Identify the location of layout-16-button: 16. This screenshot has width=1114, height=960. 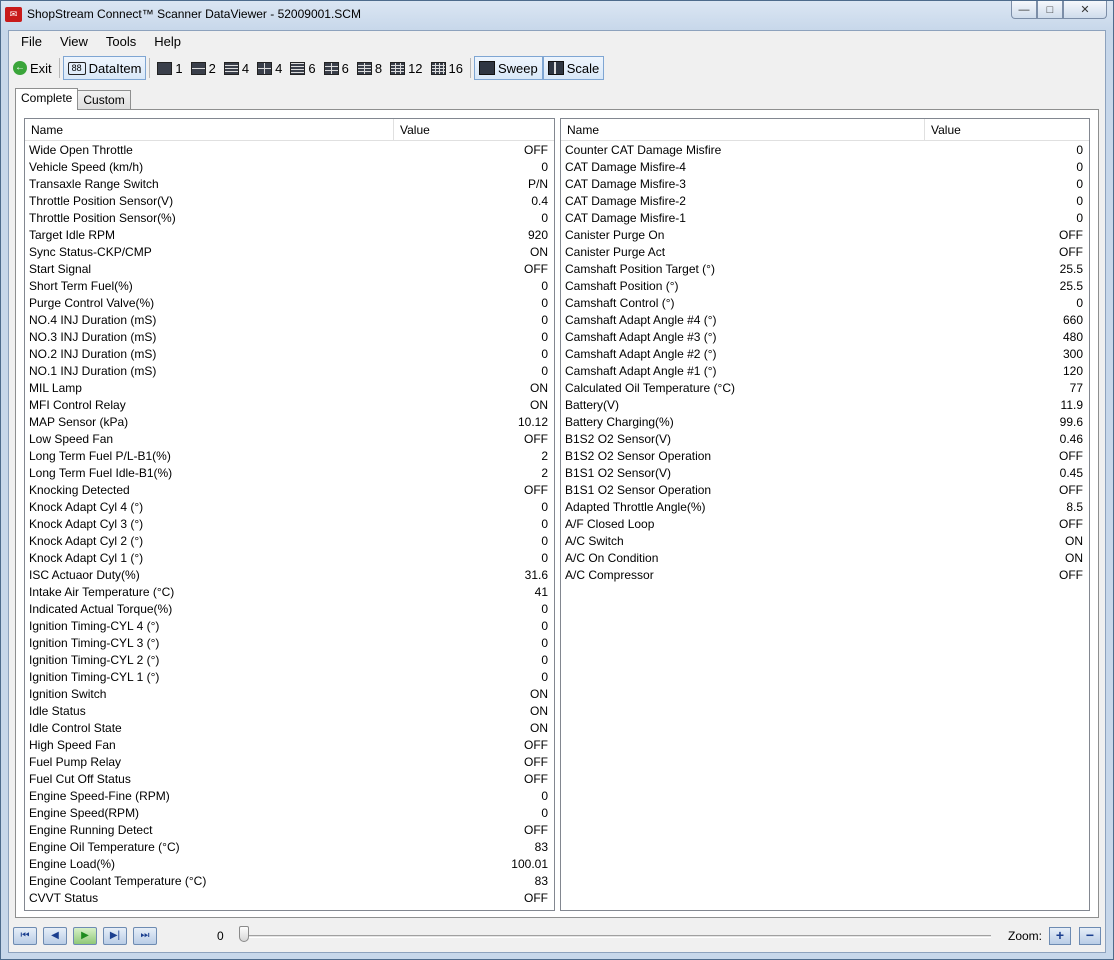
(447, 68).